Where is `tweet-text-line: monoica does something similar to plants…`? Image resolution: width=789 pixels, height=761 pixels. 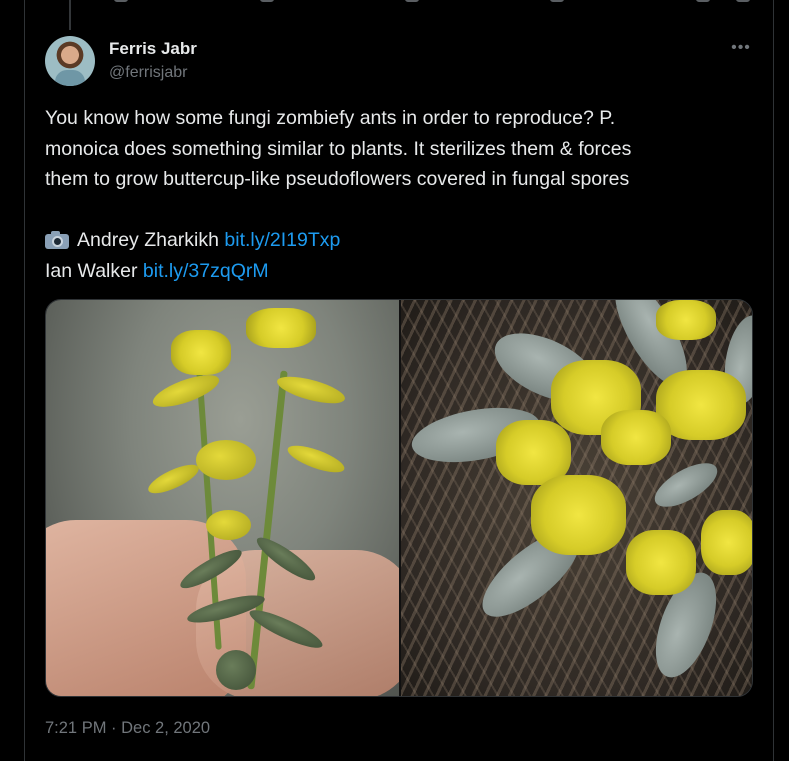
tweet-text-line: monoica does something similar to plants… is located at coordinates (338, 148).